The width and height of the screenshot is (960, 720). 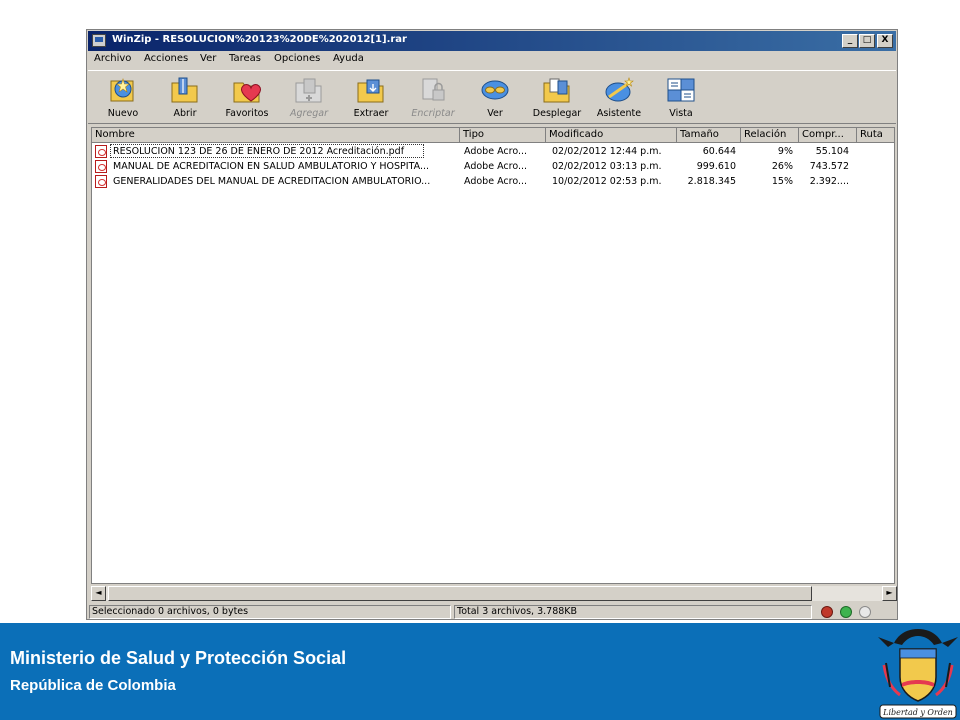 I want to click on encriptar-label: Encriptar, so click(x=433, y=113).